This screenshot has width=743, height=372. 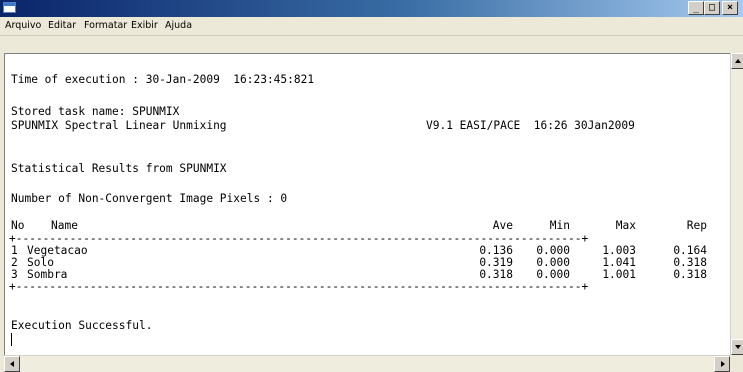 What do you see at coordinates (64, 225) in the screenshot?
I see `header-name: Name` at bounding box center [64, 225].